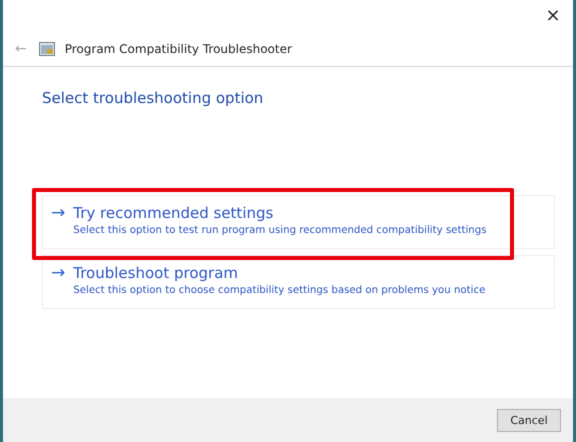 The height and width of the screenshot is (442, 576). What do you see at coordinates (178, 49) in the screenshot?
I see `window-title: Program Compatibility Troubleshooter` at bounding box center [178, 49].